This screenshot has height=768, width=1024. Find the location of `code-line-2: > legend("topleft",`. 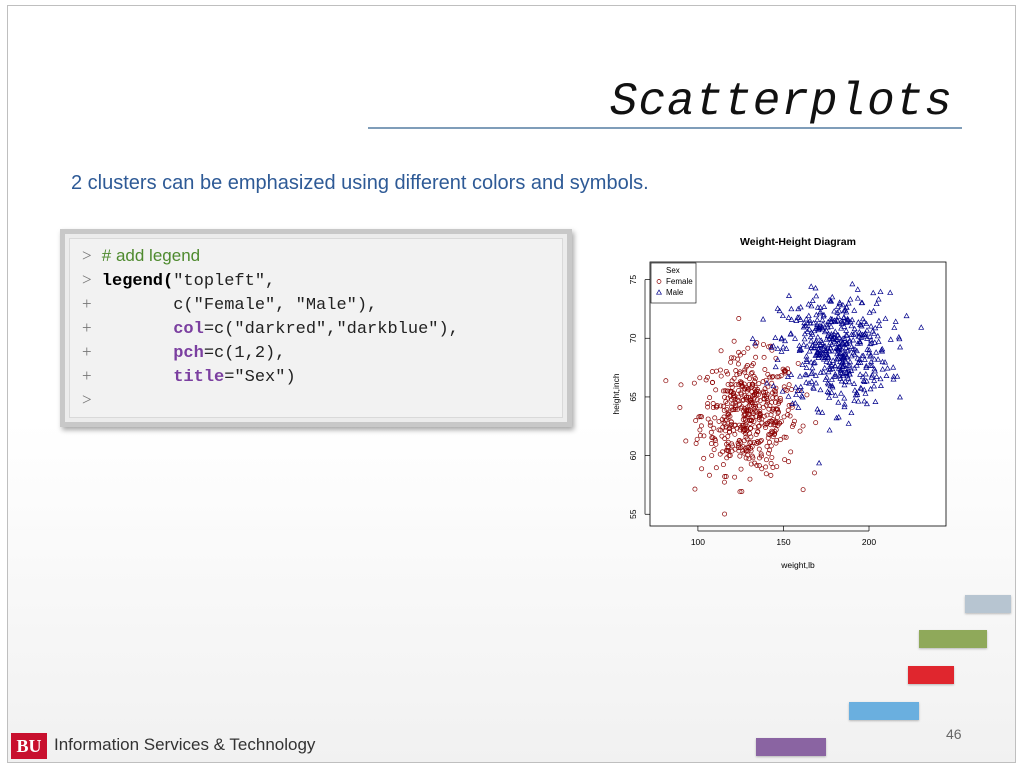

code-line-2: > legend("topleft", is located at coordinates (178, 280).